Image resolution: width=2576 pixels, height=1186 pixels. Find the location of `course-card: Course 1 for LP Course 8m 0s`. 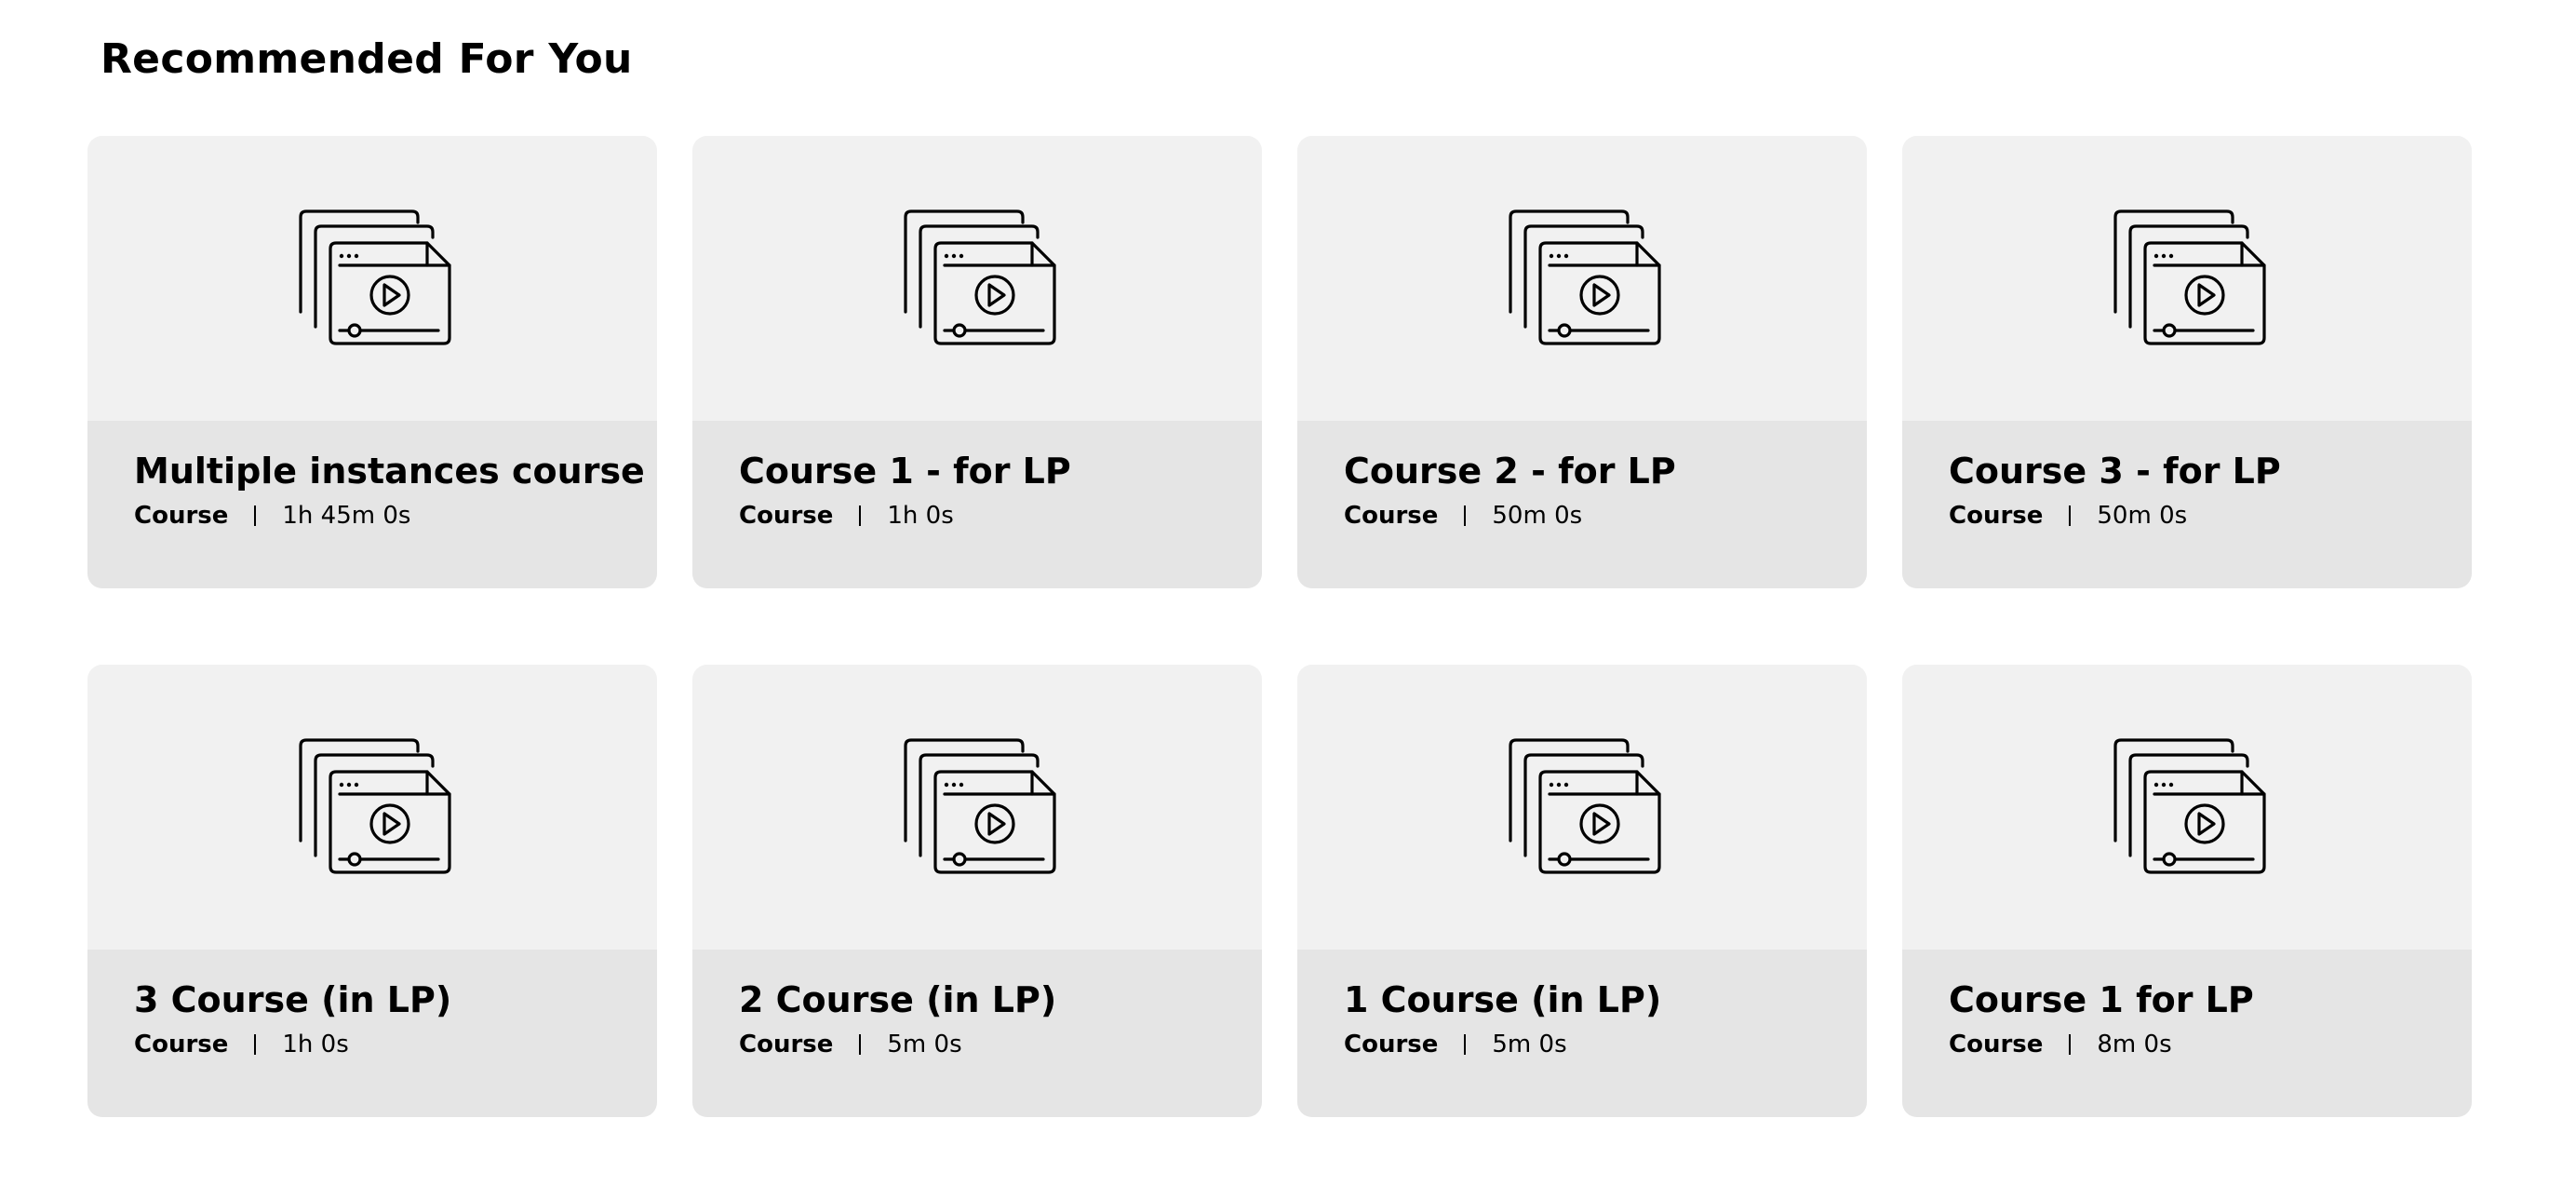

course-card: Course 1 for LP Course 8m 0s is located at coordinates (2187, 891).